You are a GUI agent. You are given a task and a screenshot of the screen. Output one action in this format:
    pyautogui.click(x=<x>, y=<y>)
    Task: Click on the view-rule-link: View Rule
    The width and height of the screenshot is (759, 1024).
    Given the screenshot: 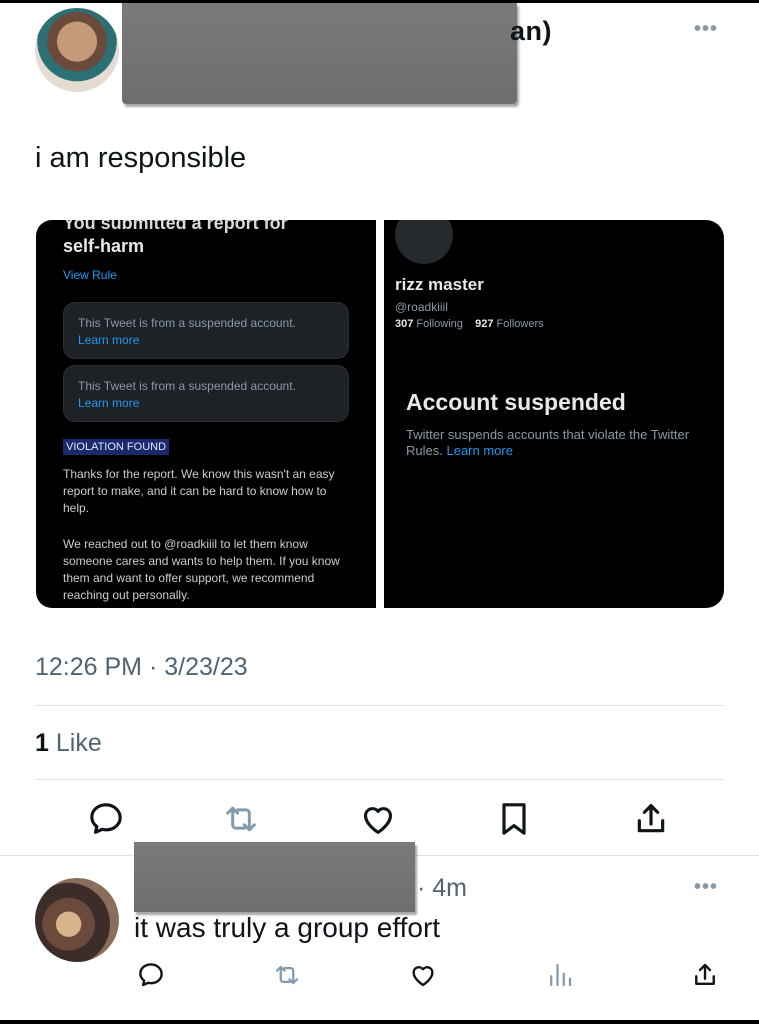 What is the action you would take?
    pyautogui.click(x=90, y=275)
    